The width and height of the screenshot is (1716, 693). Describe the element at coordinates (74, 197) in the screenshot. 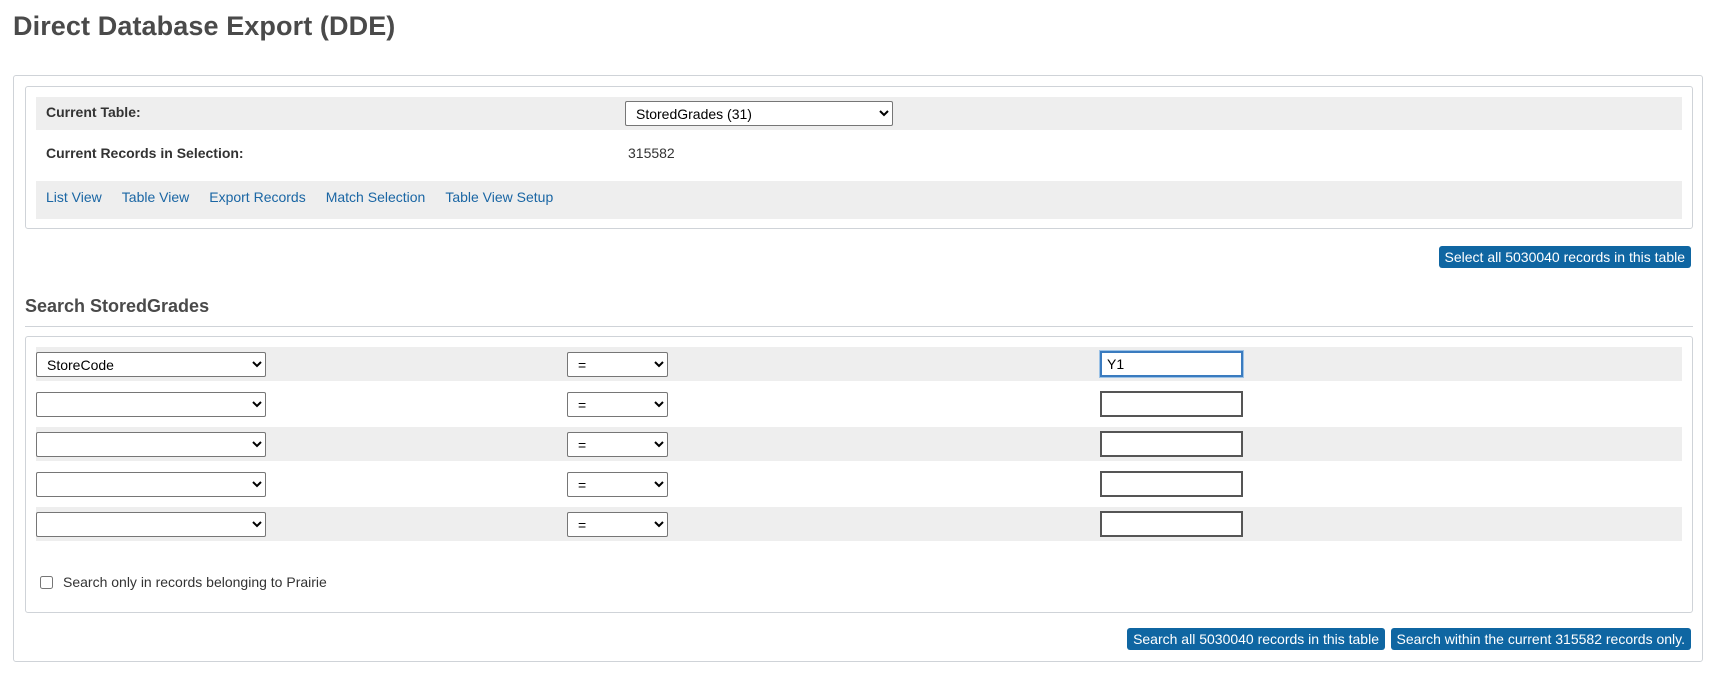

I see `list-view-link: List View` at that location.